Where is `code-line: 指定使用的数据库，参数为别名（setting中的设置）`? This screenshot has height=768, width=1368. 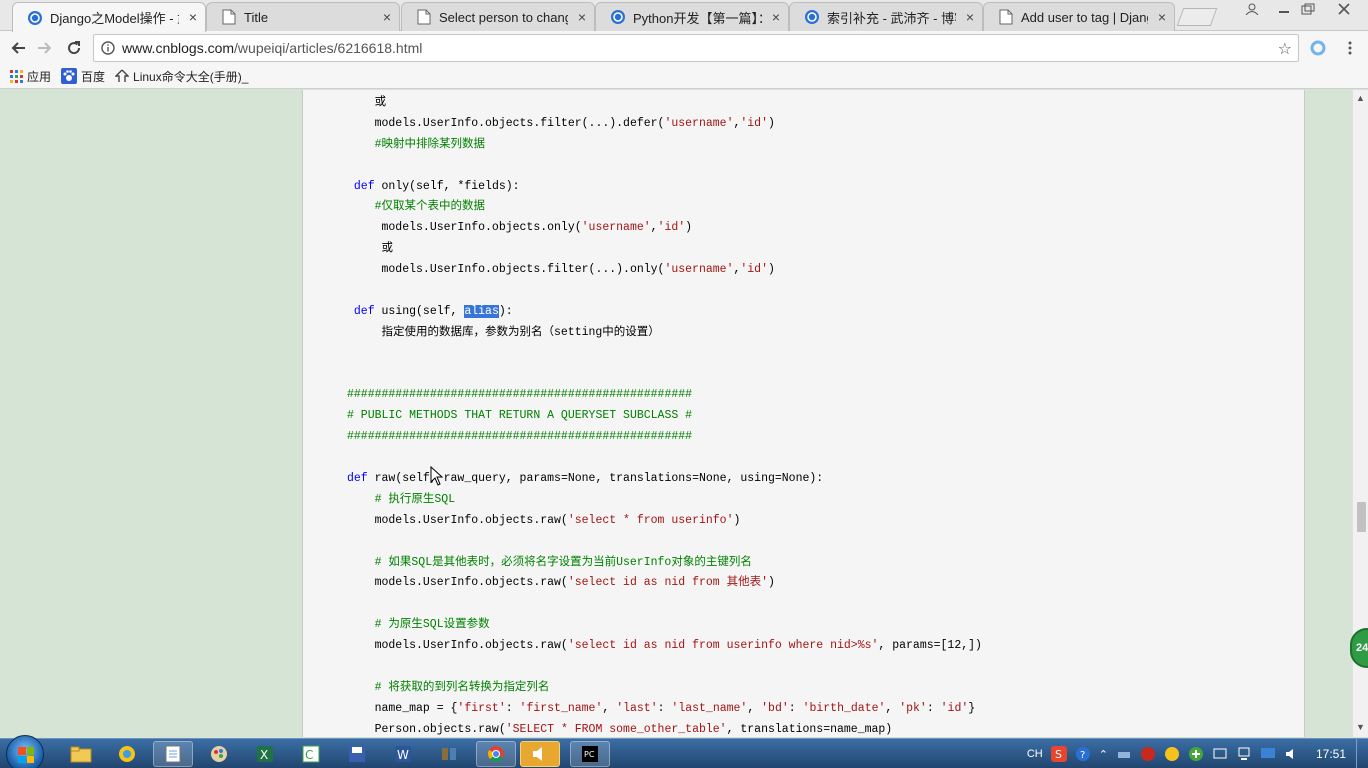 code-line: 指定使用的数据库，参数为别名（setting中的设置） is located at coordinates (664, 333).